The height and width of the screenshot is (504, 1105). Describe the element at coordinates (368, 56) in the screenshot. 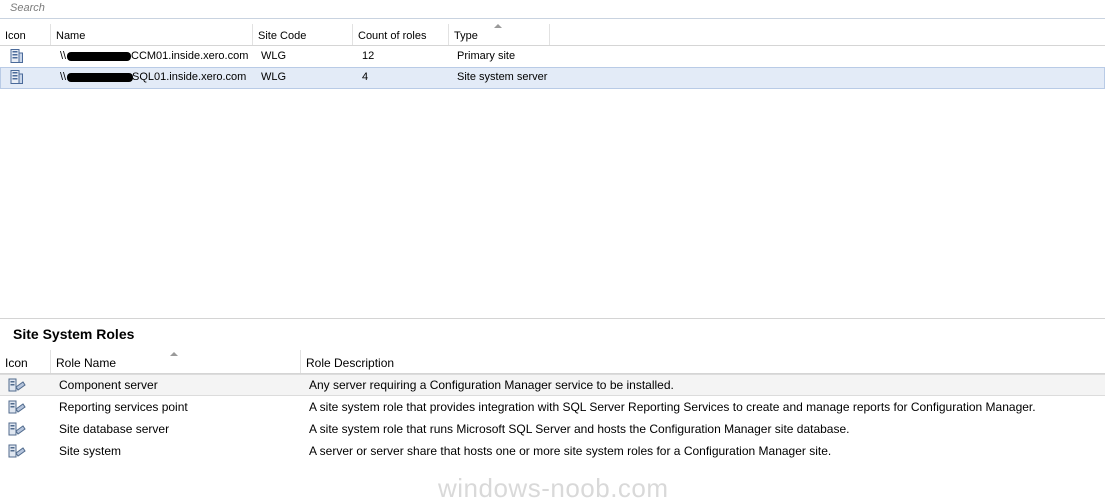

I see `count-of-roles-value: 12` at that location.